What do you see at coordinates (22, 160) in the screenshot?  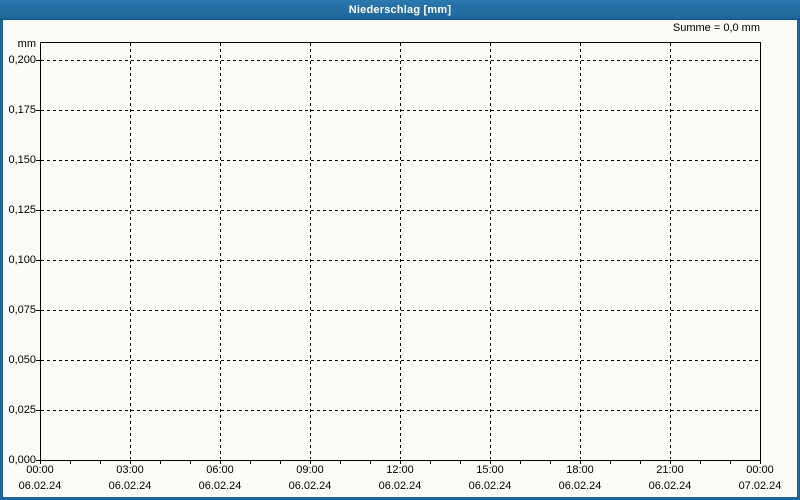 I see `y-tick-label: 0,150` at bounding box center [22, 160].